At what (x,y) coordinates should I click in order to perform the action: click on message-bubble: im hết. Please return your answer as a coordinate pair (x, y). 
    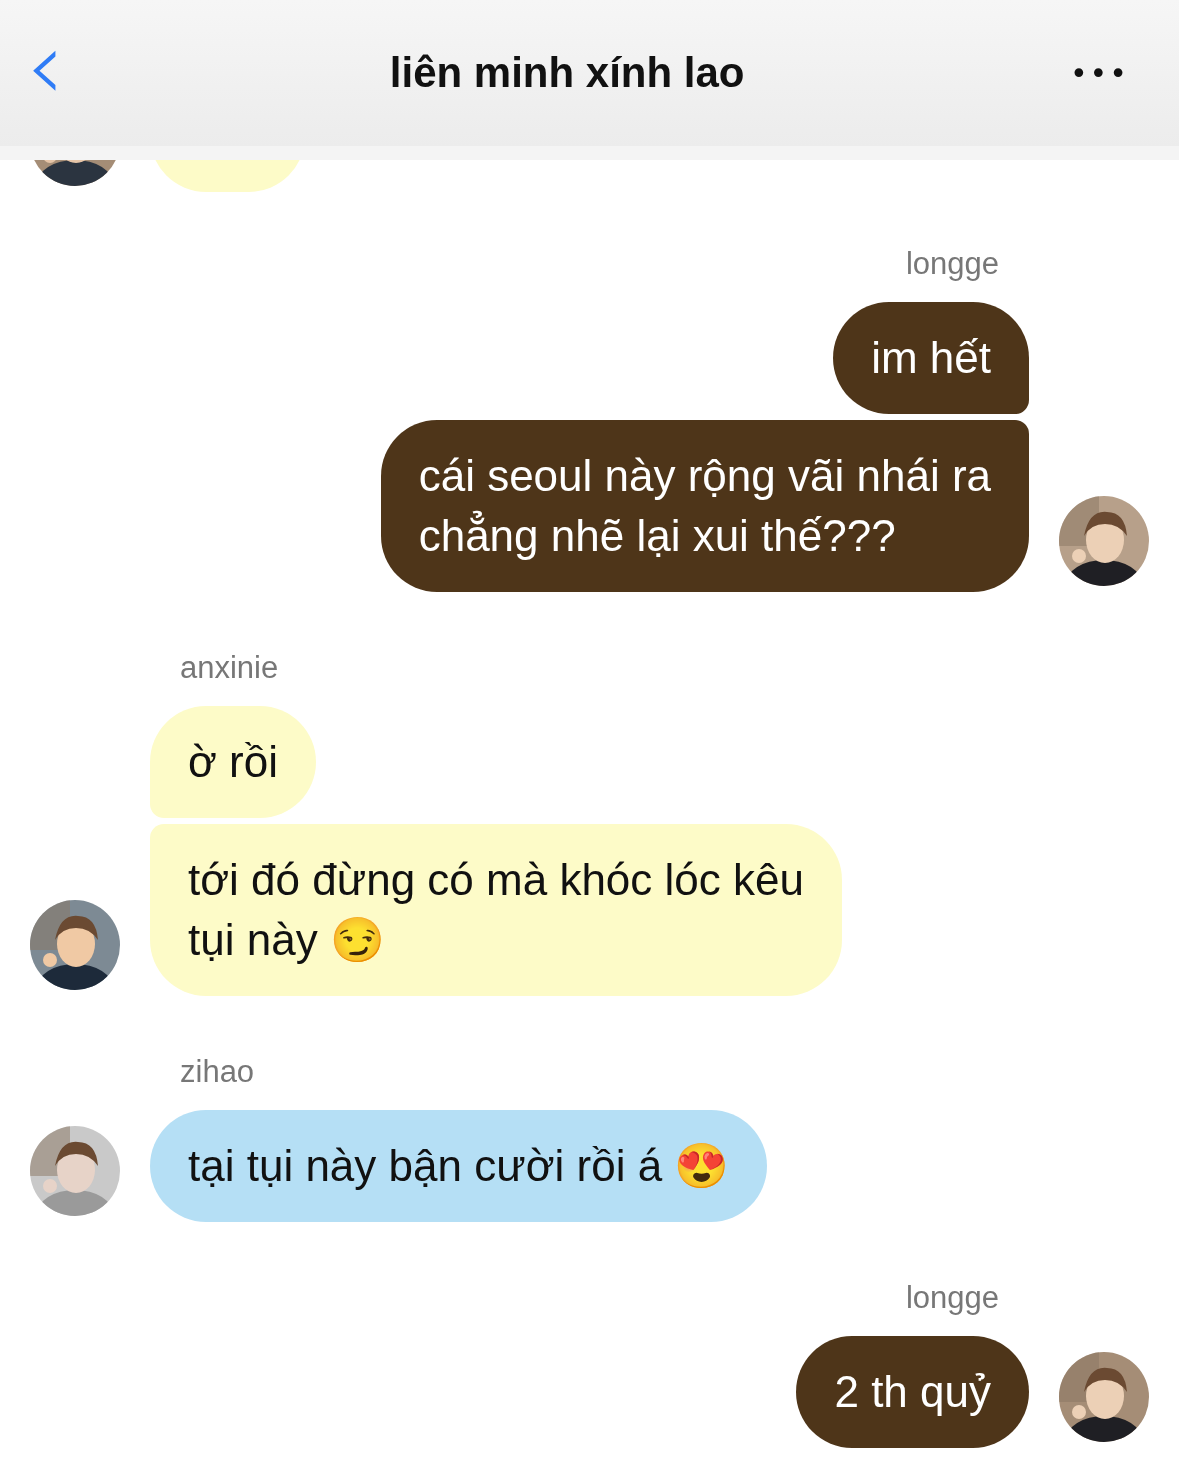
    Looking at the image, I should click on (931, 358).